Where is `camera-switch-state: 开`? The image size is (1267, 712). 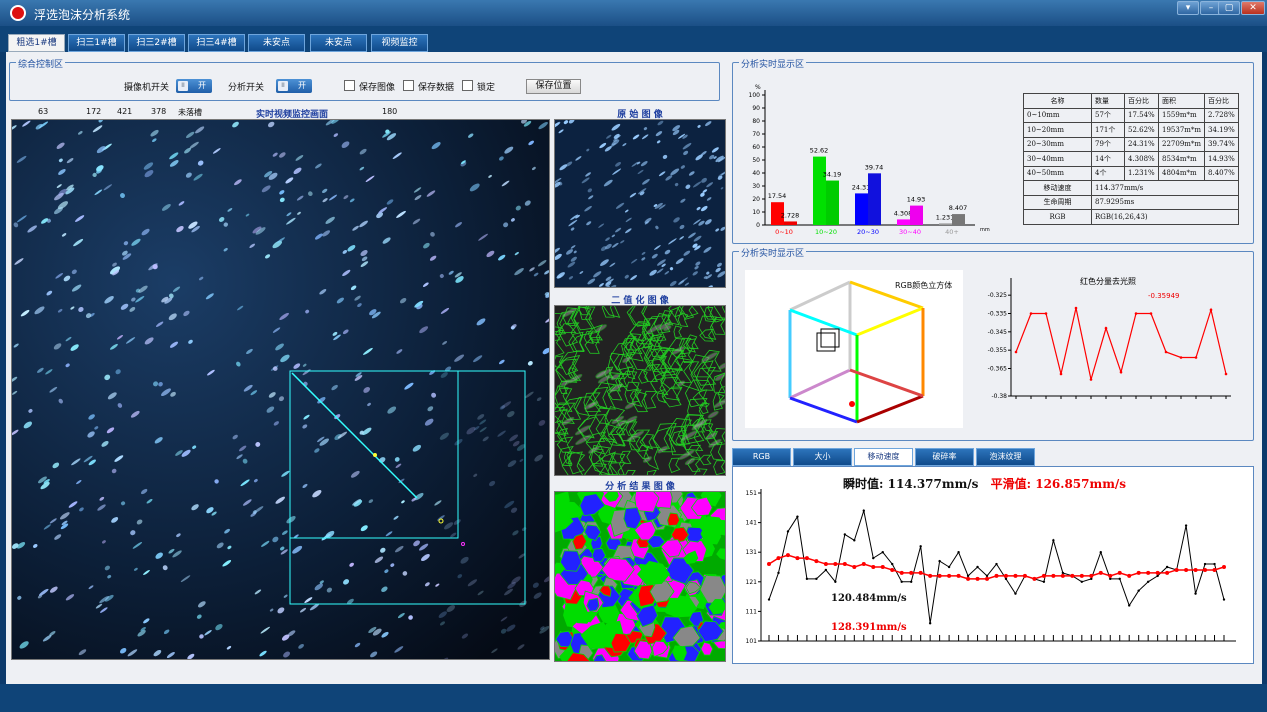 camera-switch-state: 开 is located at coordinates (202, 85).